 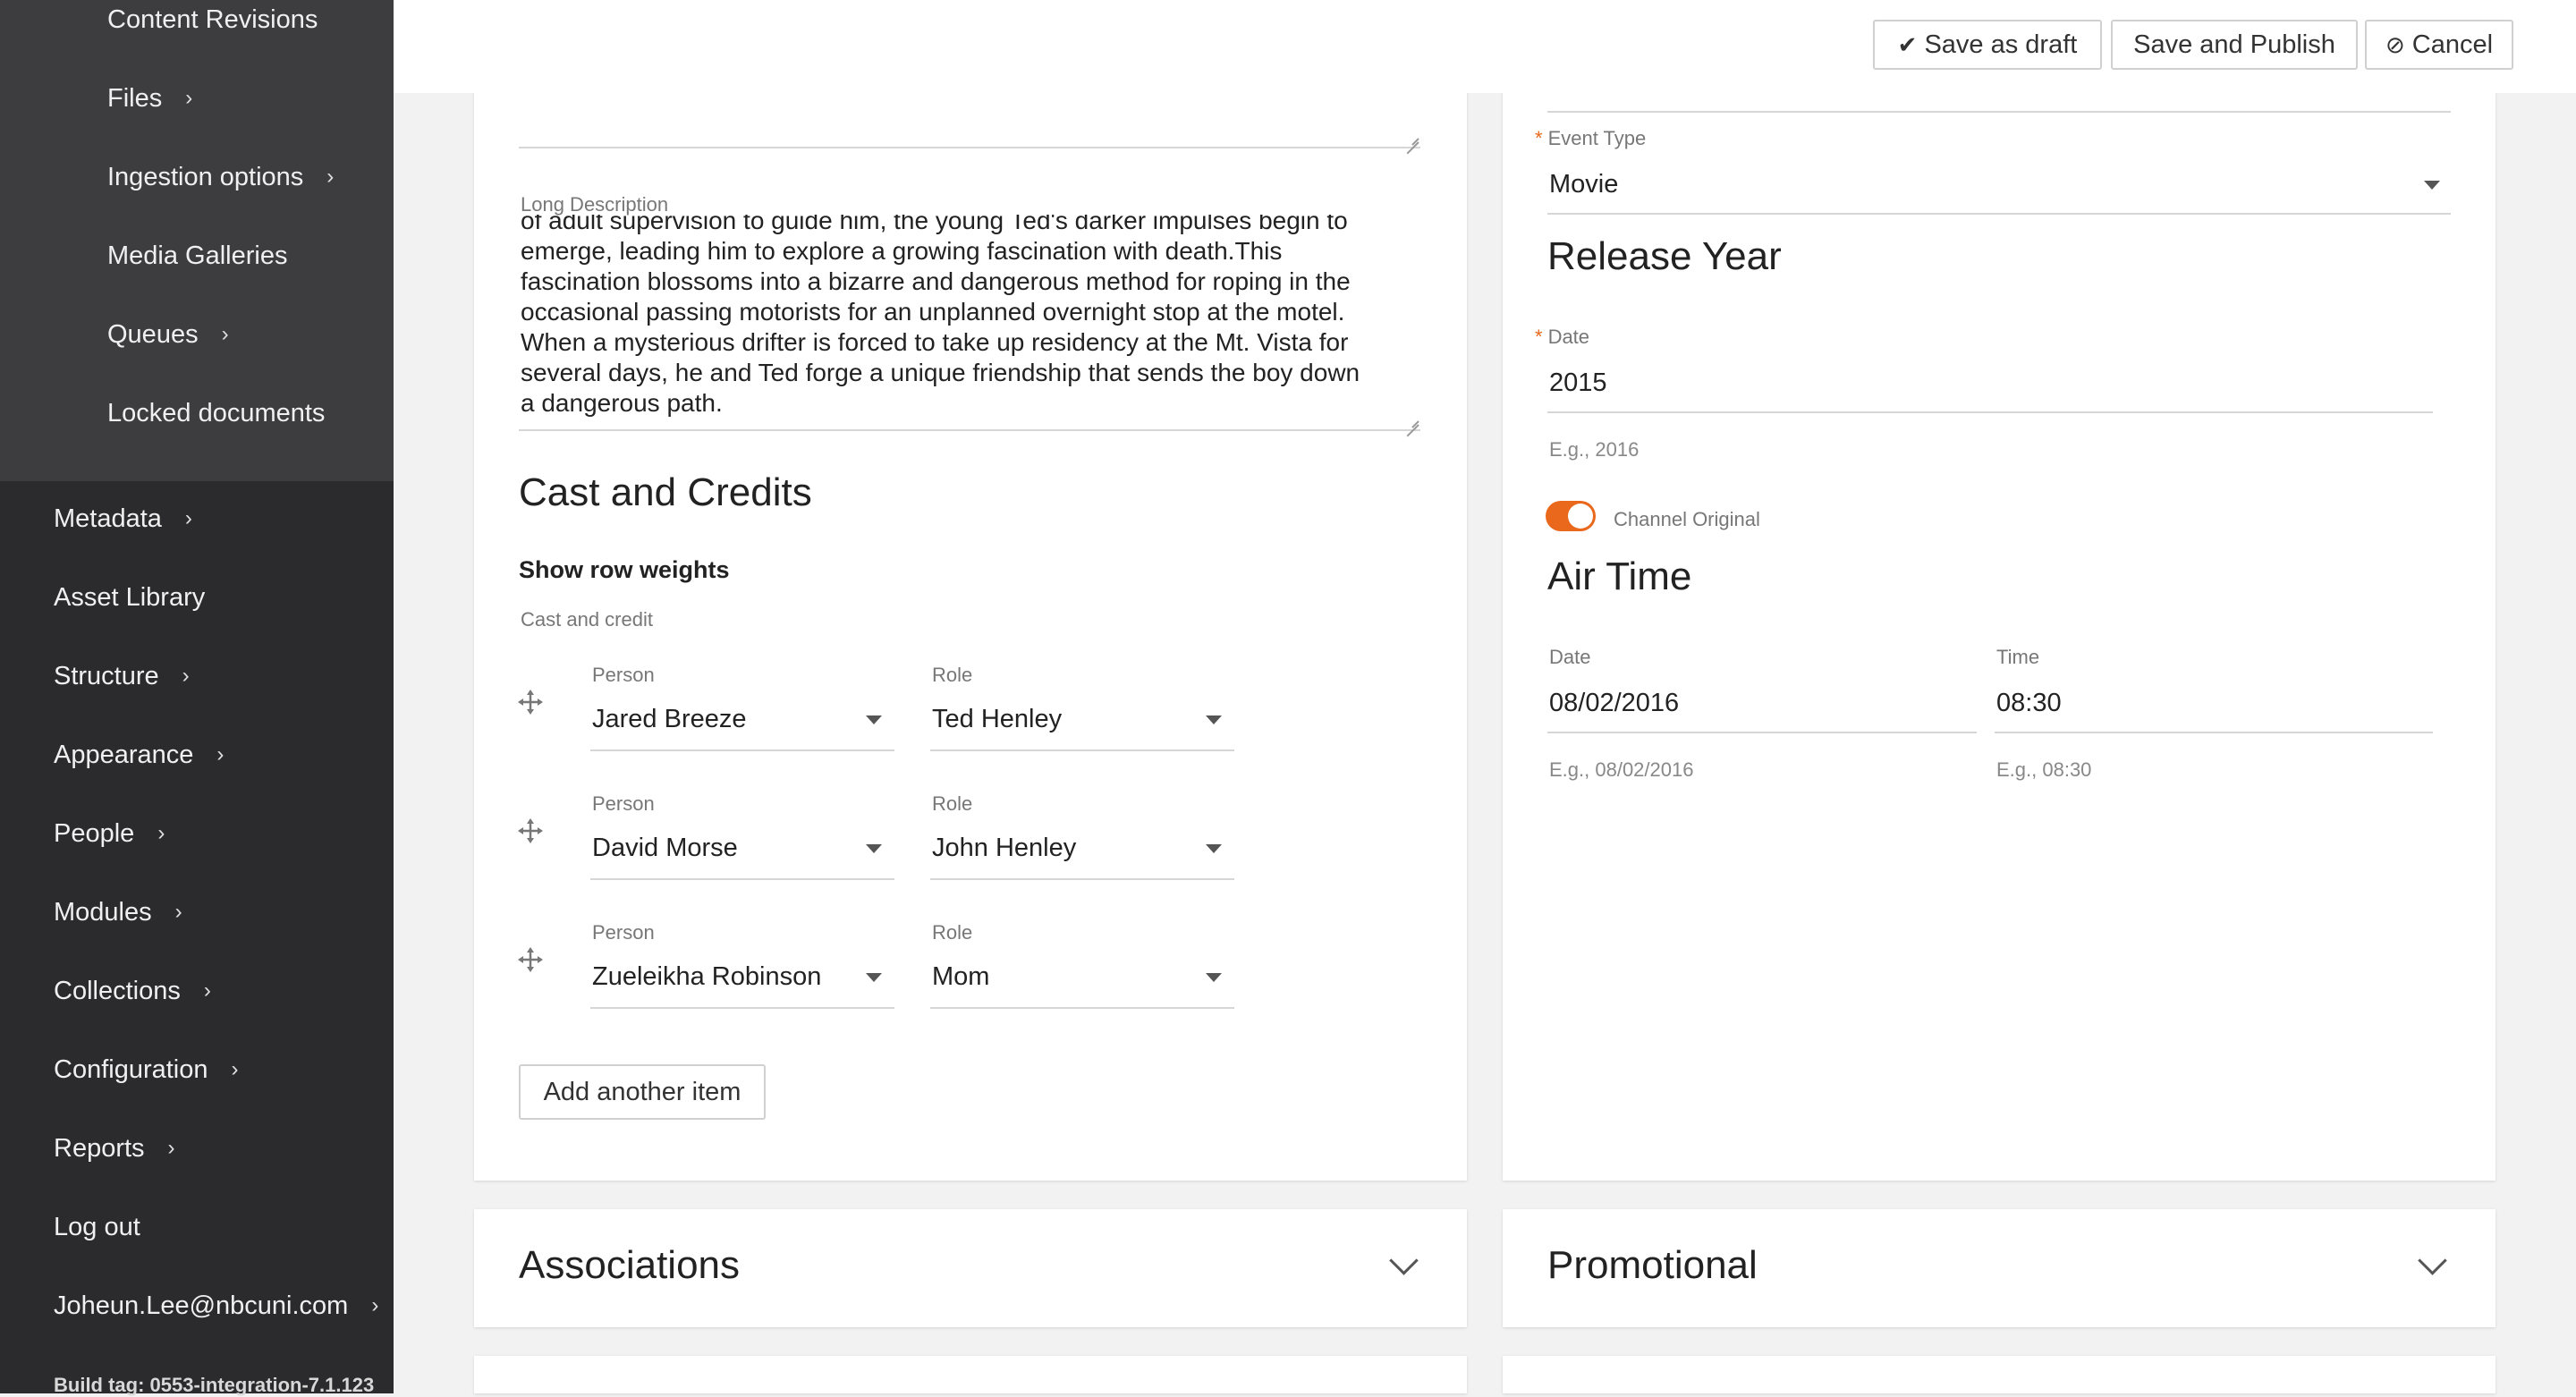 What do you see at coordinates (1614, 703) in the screenshot?
I see `air-date-input: 08/02/2016` at bounding box center [1614, 703].